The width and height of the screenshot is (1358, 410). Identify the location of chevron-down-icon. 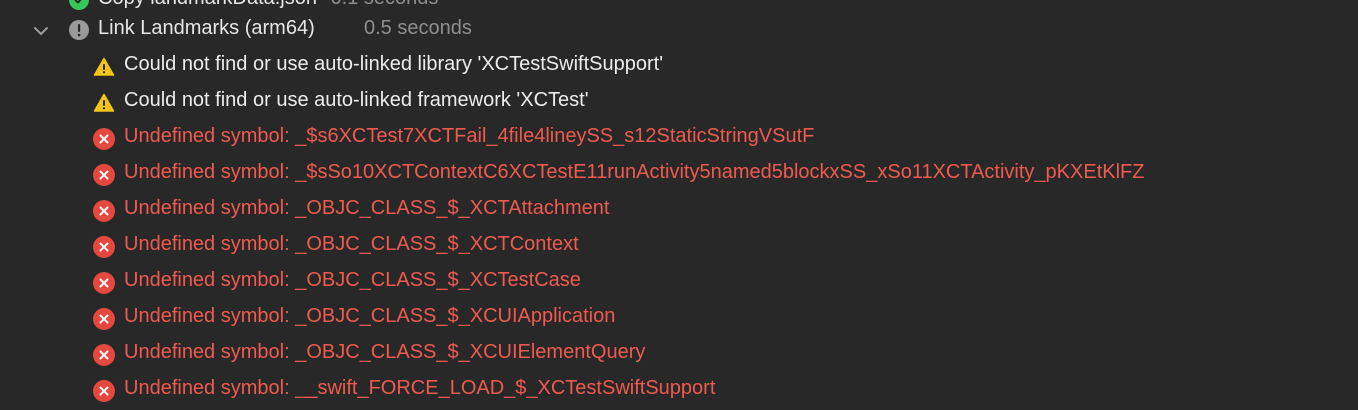
(41, 31).